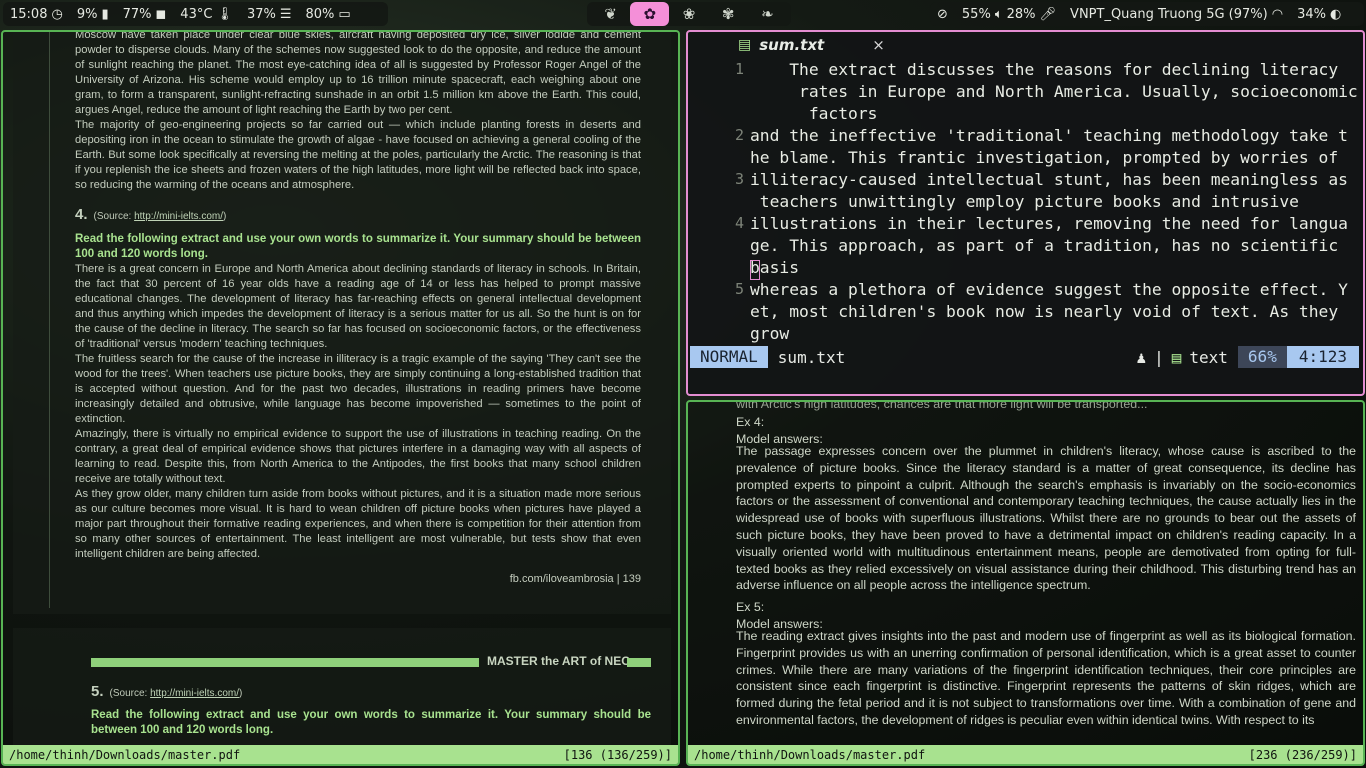  I want to click on workspace-1-leaf-icon: ❦, so click(610, 14).